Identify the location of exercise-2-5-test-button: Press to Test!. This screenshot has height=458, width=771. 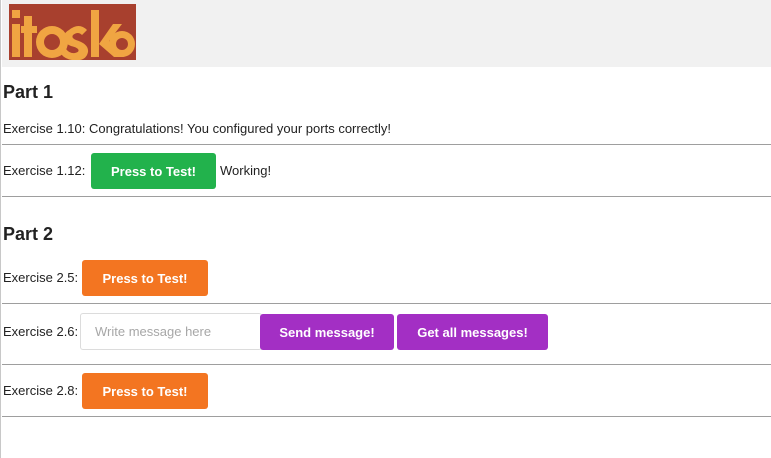
(145, 278).